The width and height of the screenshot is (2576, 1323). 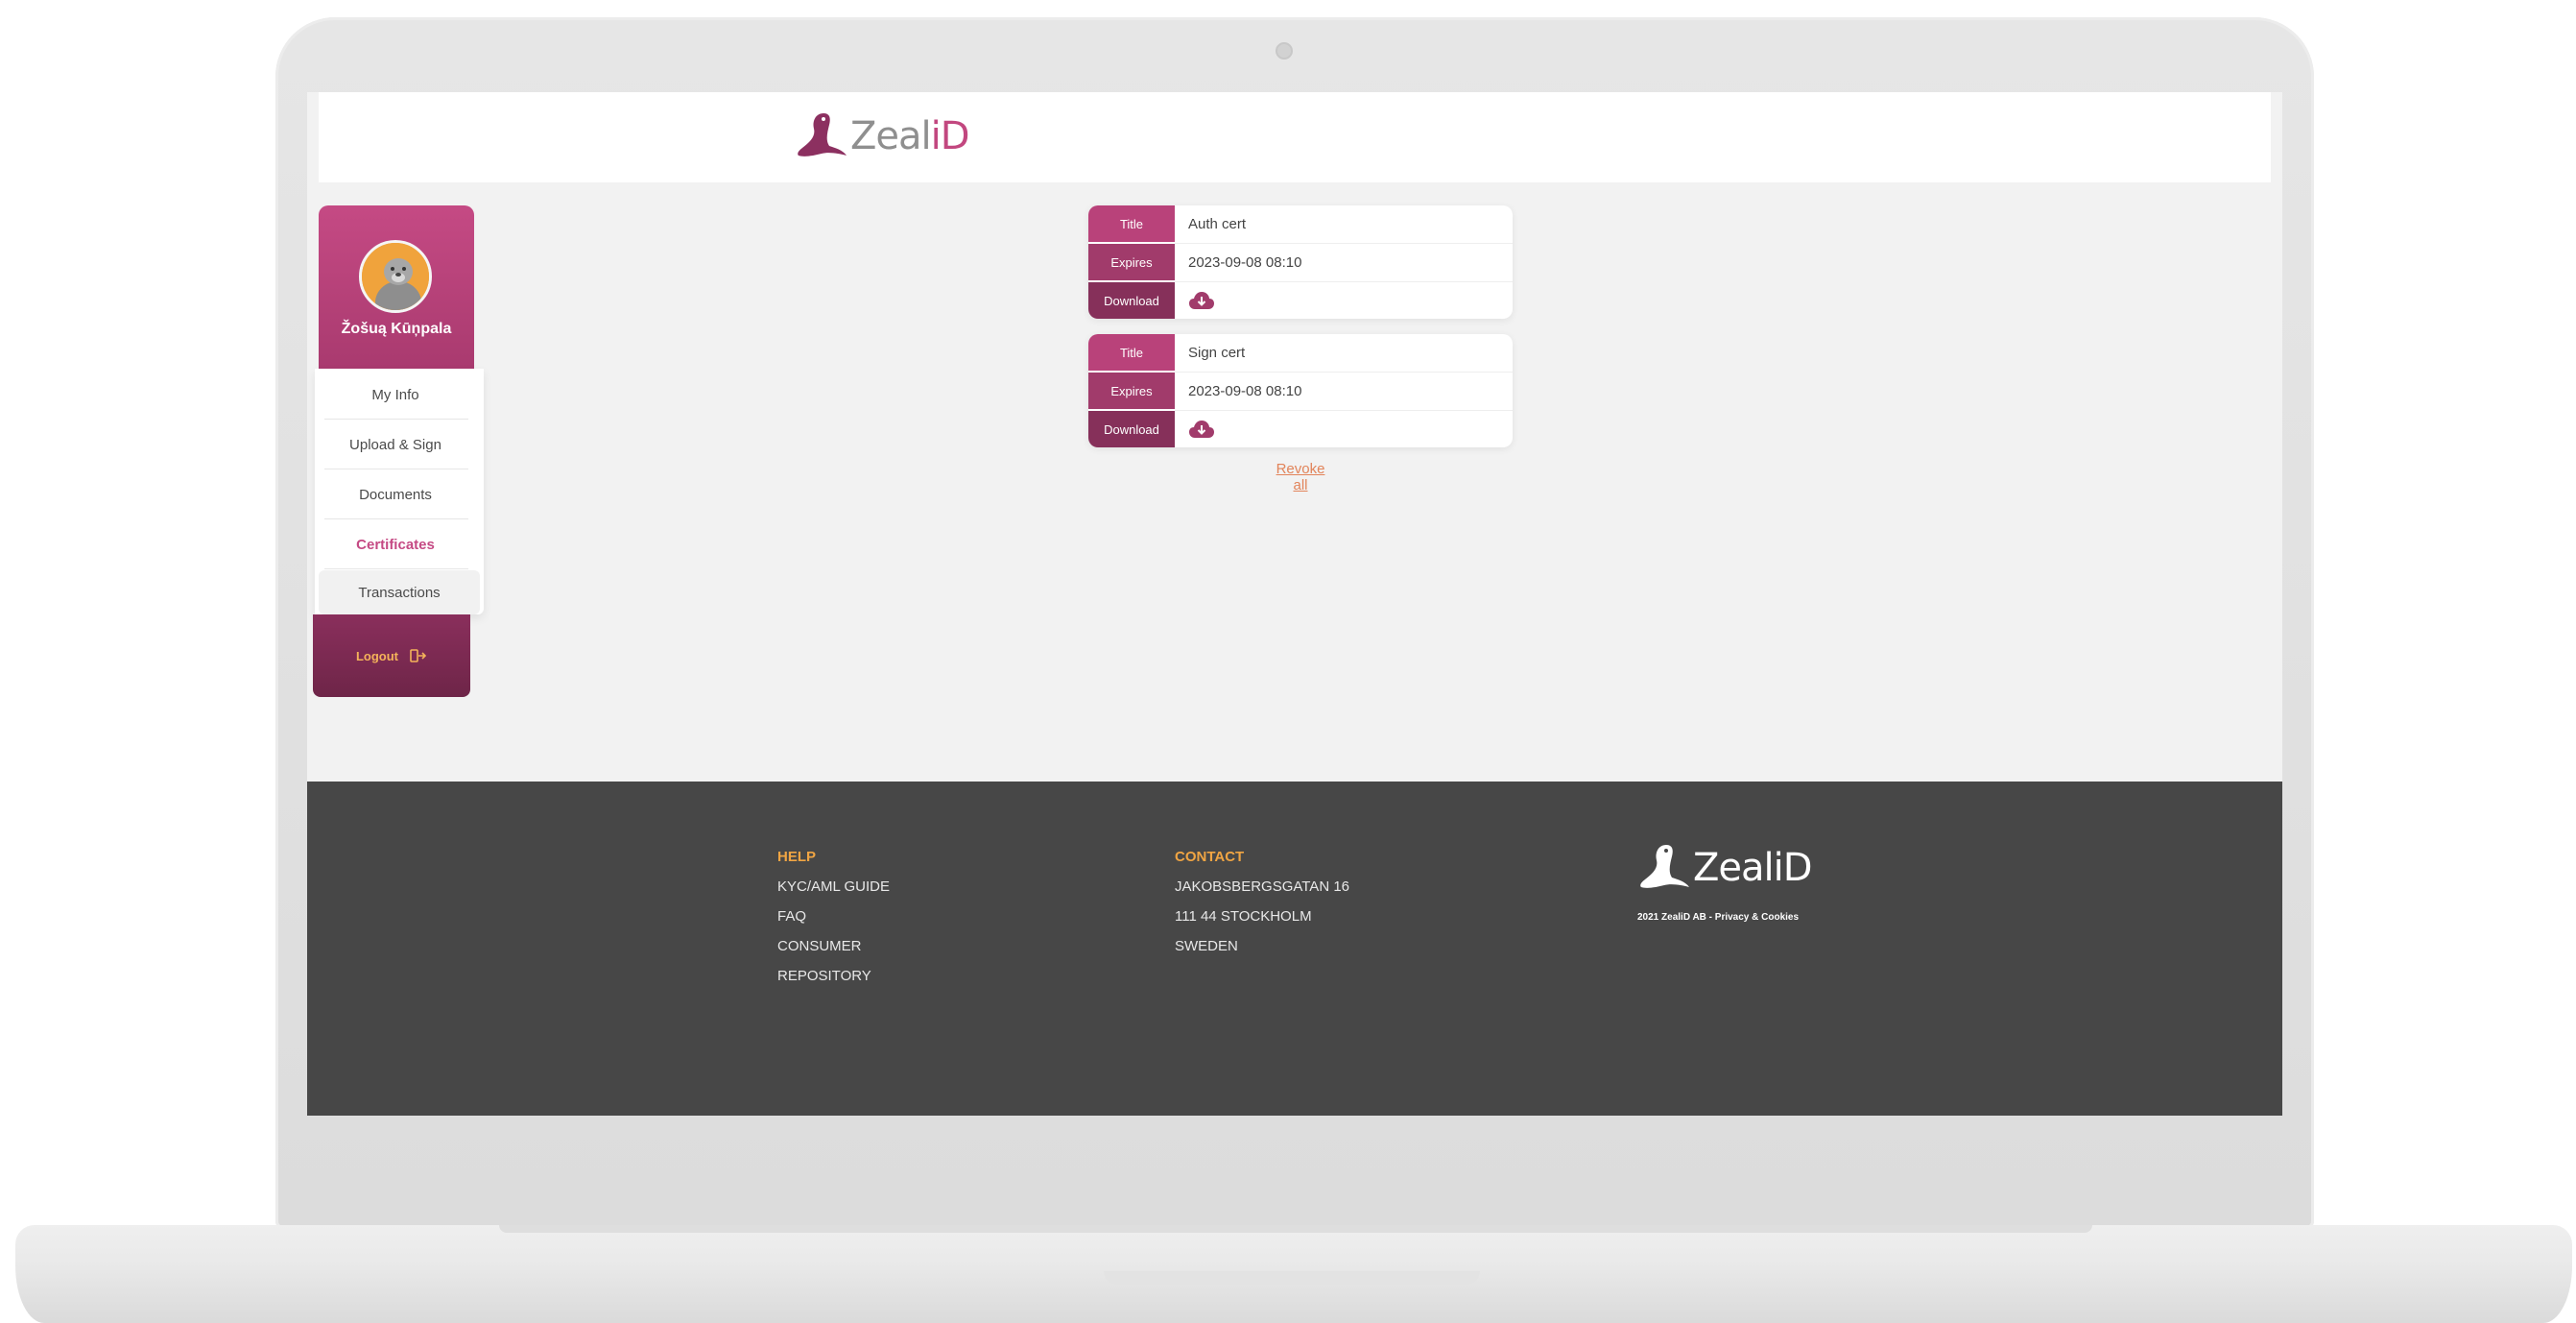 I want to click on sidebar-item-documents: Documents, so click(x=395, y=494).